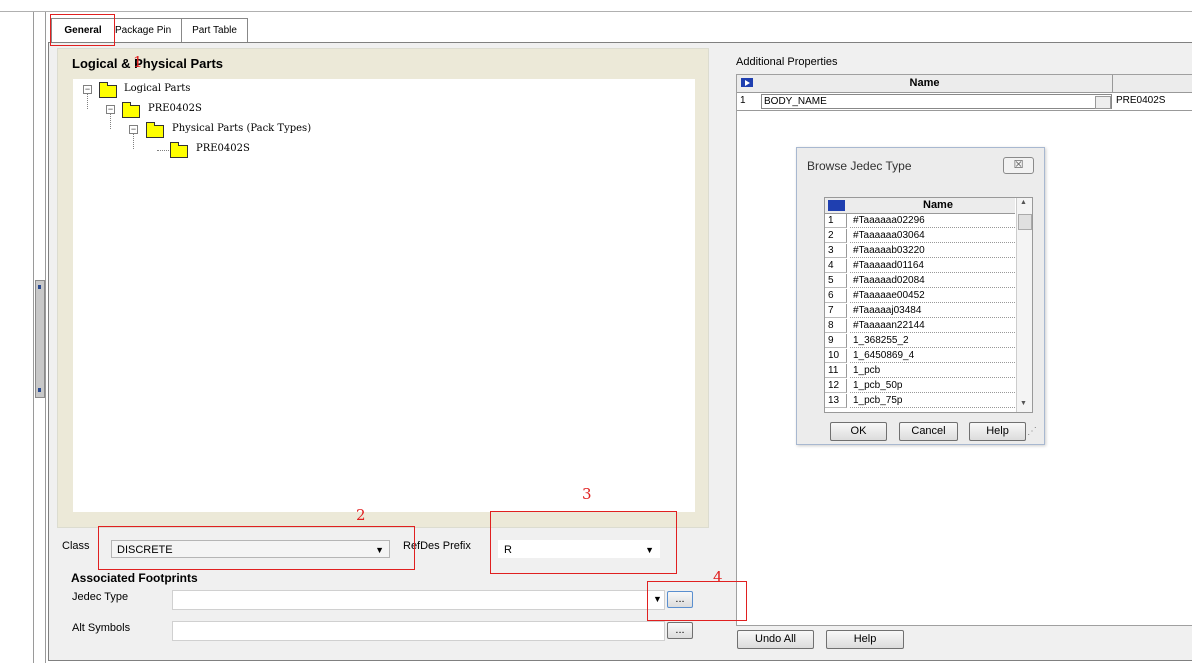 This screenshot has height=663, width=1192. I want to click on tab-package-pin: Package Pin, so click(148, 30).